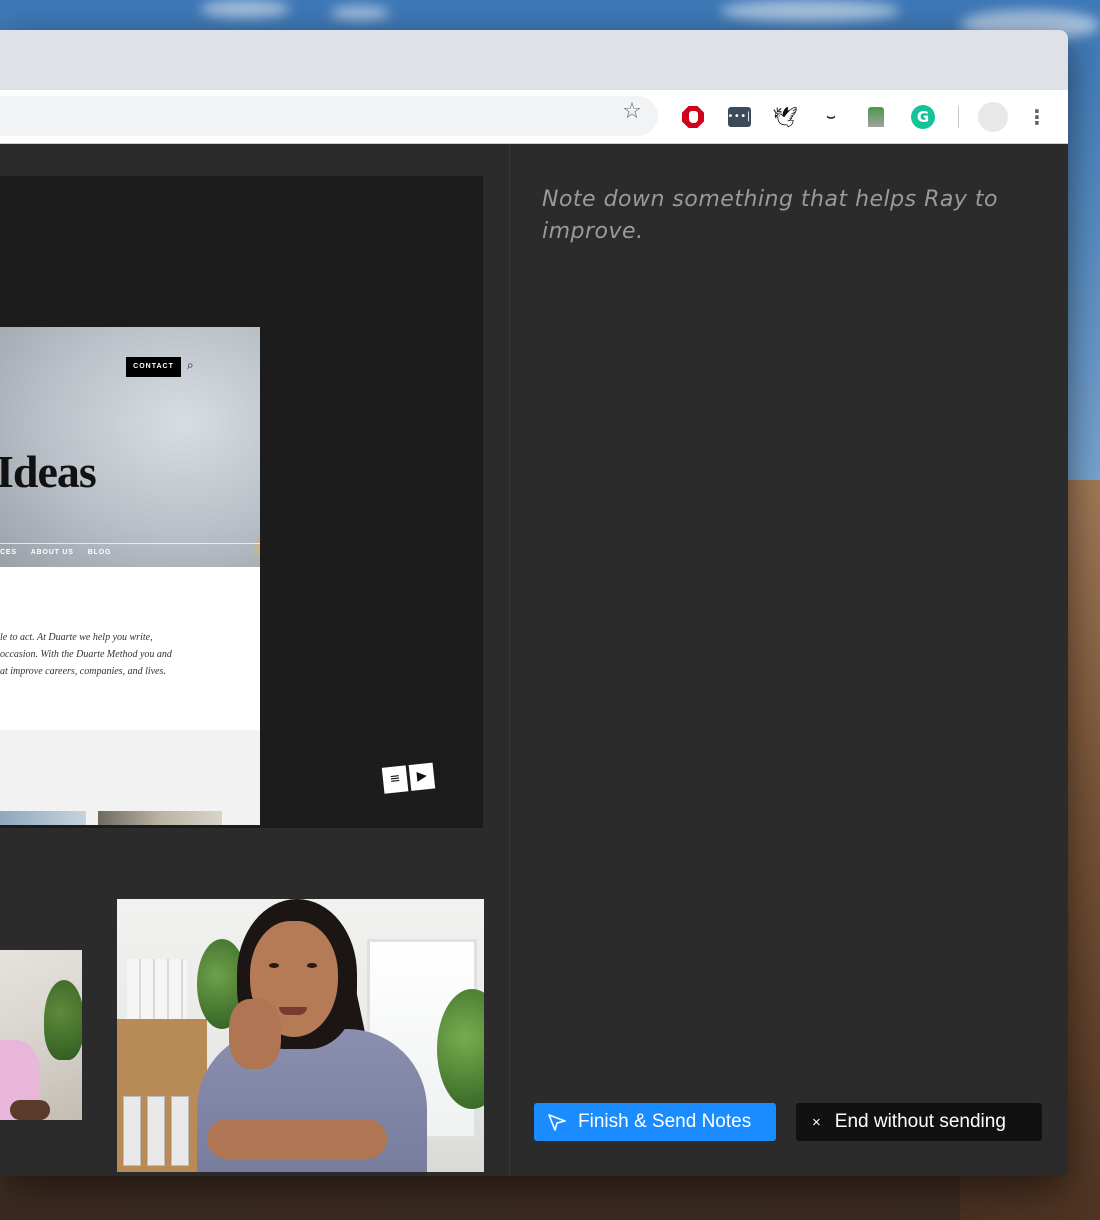  Describe the element at coordinates (993, 117) in the screenshot. I see `profile-avatar` at that location.